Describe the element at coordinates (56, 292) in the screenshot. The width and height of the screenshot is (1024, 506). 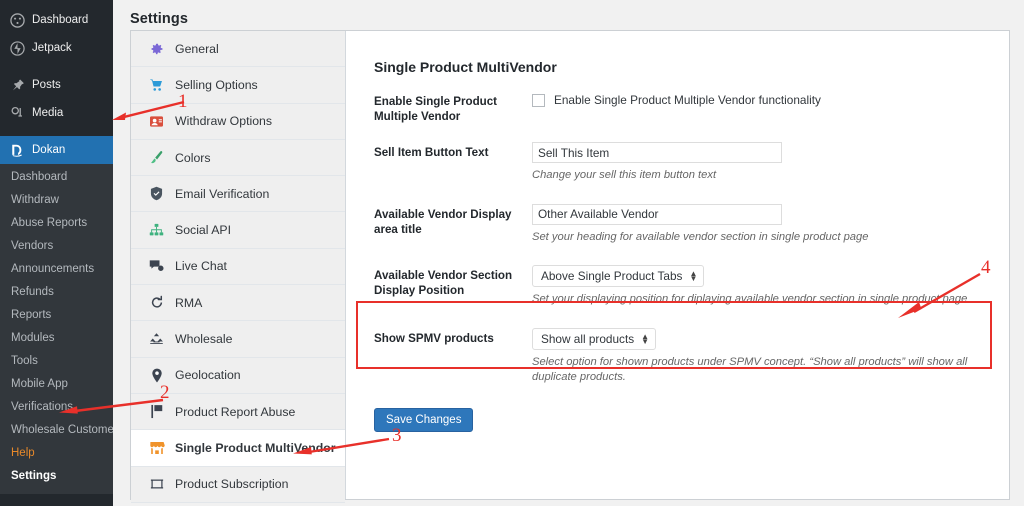
I see `submenu-item-refunds: Refunds` at that location.